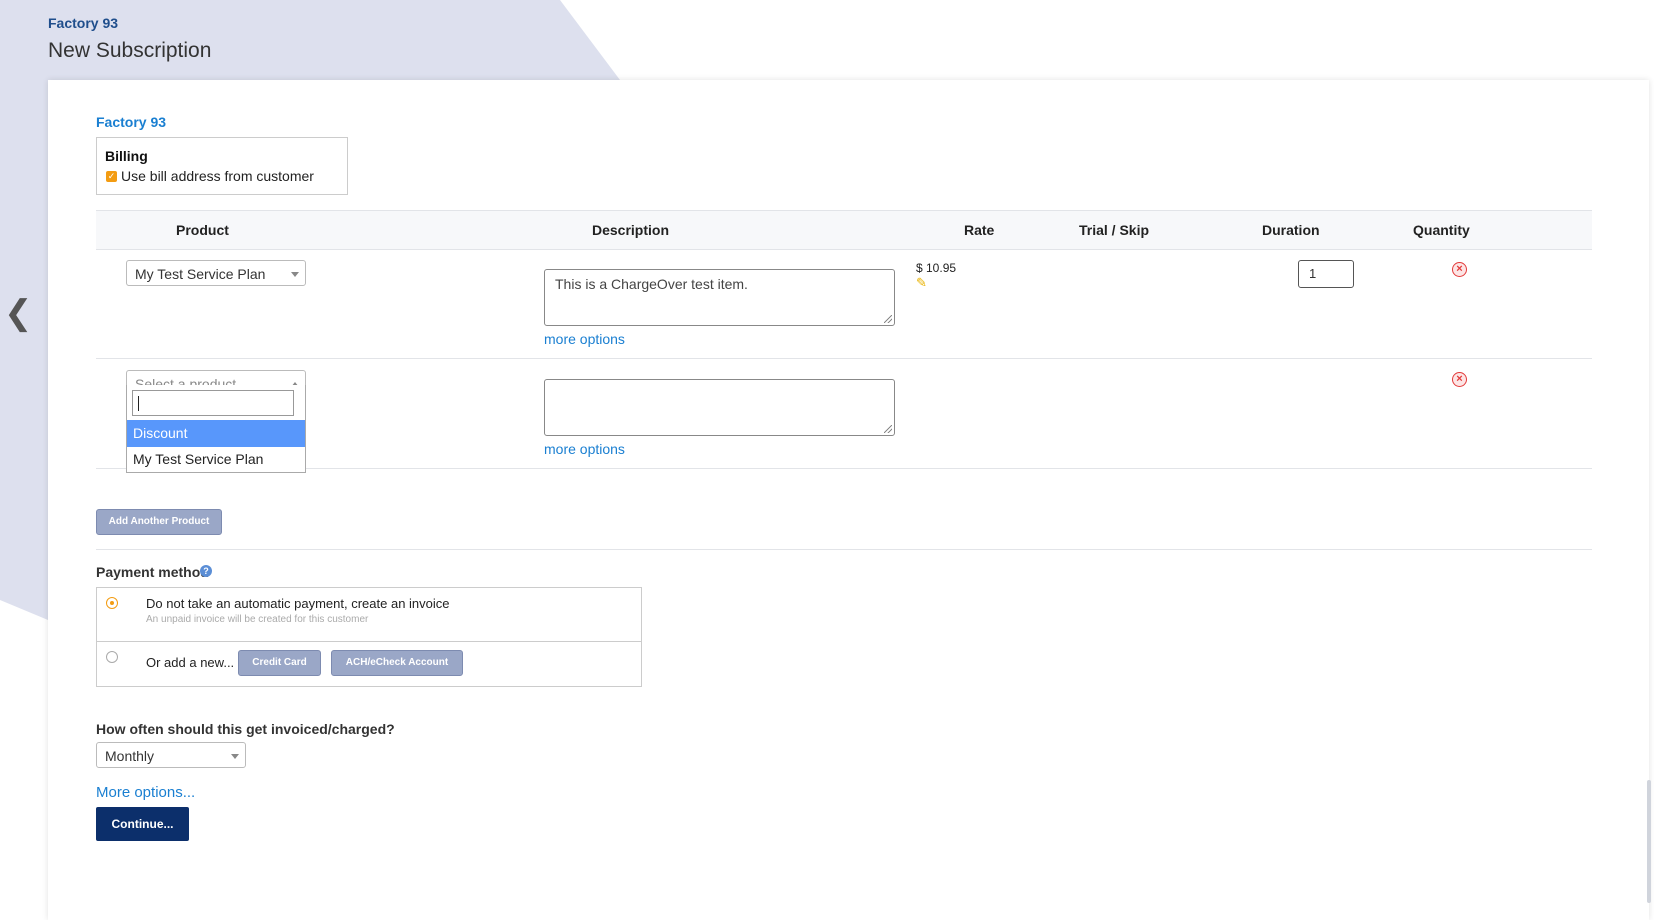  Describe the element at coordinates (112, 657) in the screenshot. I see `payment-radio-add-new` at that location.